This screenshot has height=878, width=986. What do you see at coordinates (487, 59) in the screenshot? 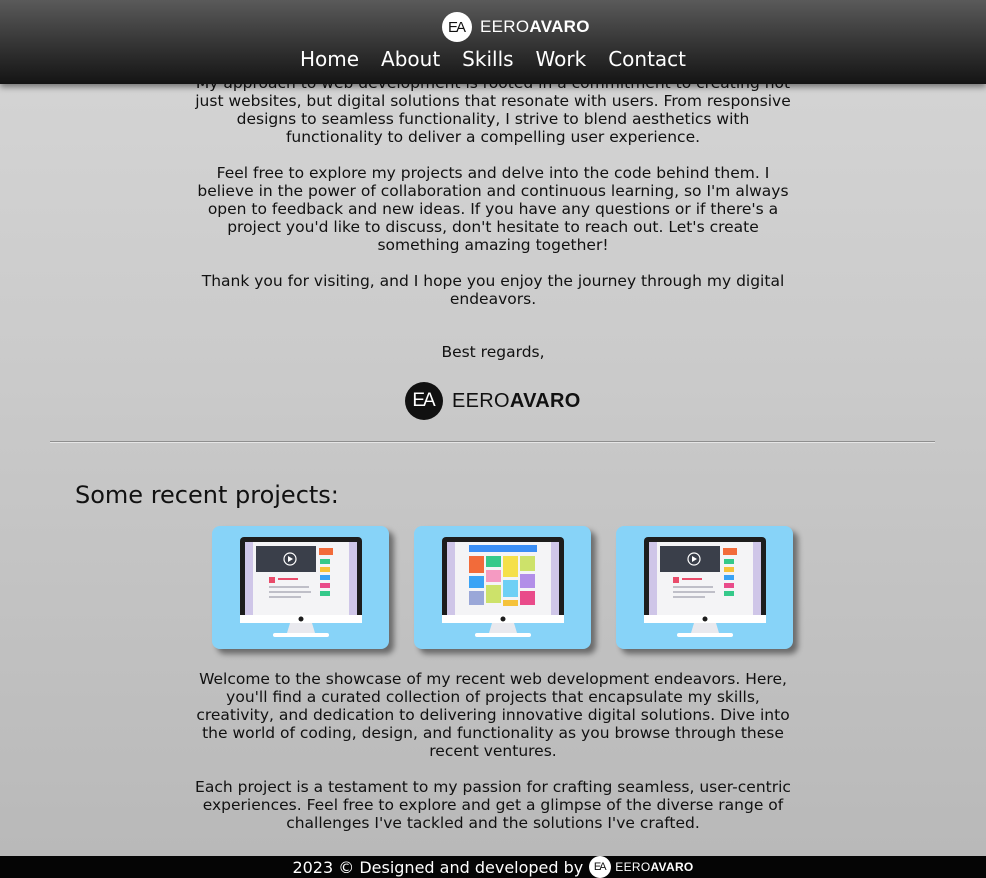
I see `nav-skills: Skills` at bounding box center [487, 59].